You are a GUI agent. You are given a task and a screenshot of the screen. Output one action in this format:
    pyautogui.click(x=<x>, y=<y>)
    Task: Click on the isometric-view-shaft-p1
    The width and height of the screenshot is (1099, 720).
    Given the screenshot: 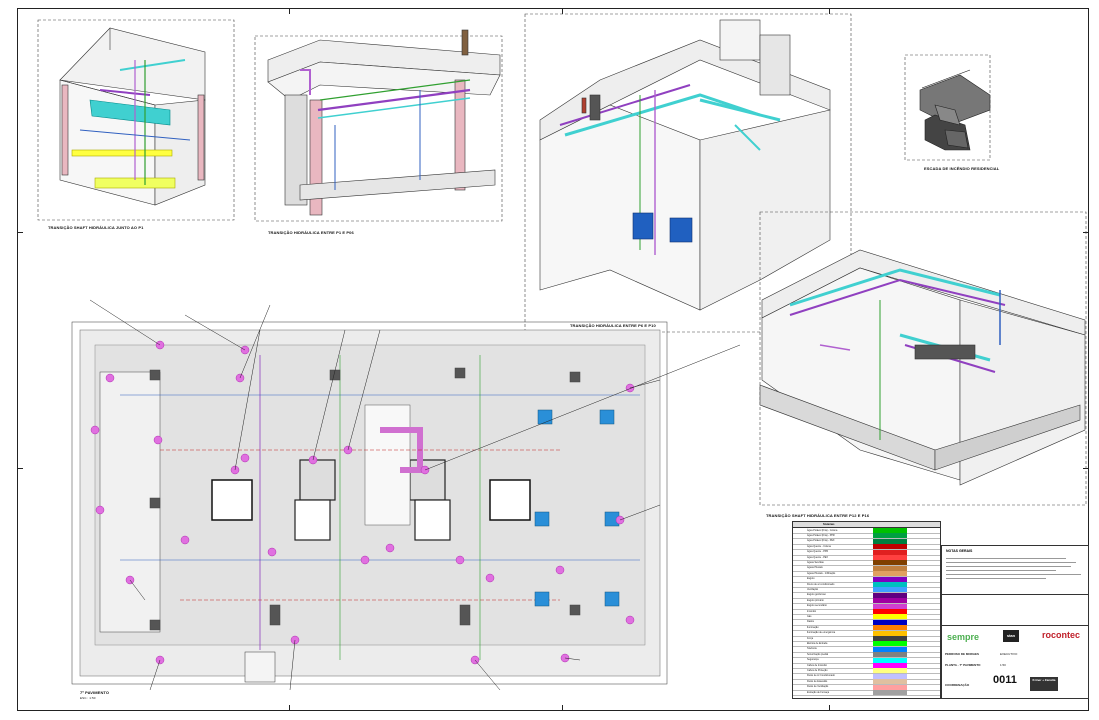 What is the action you would take?
    pyautogui.click(x=136, y=120)
    